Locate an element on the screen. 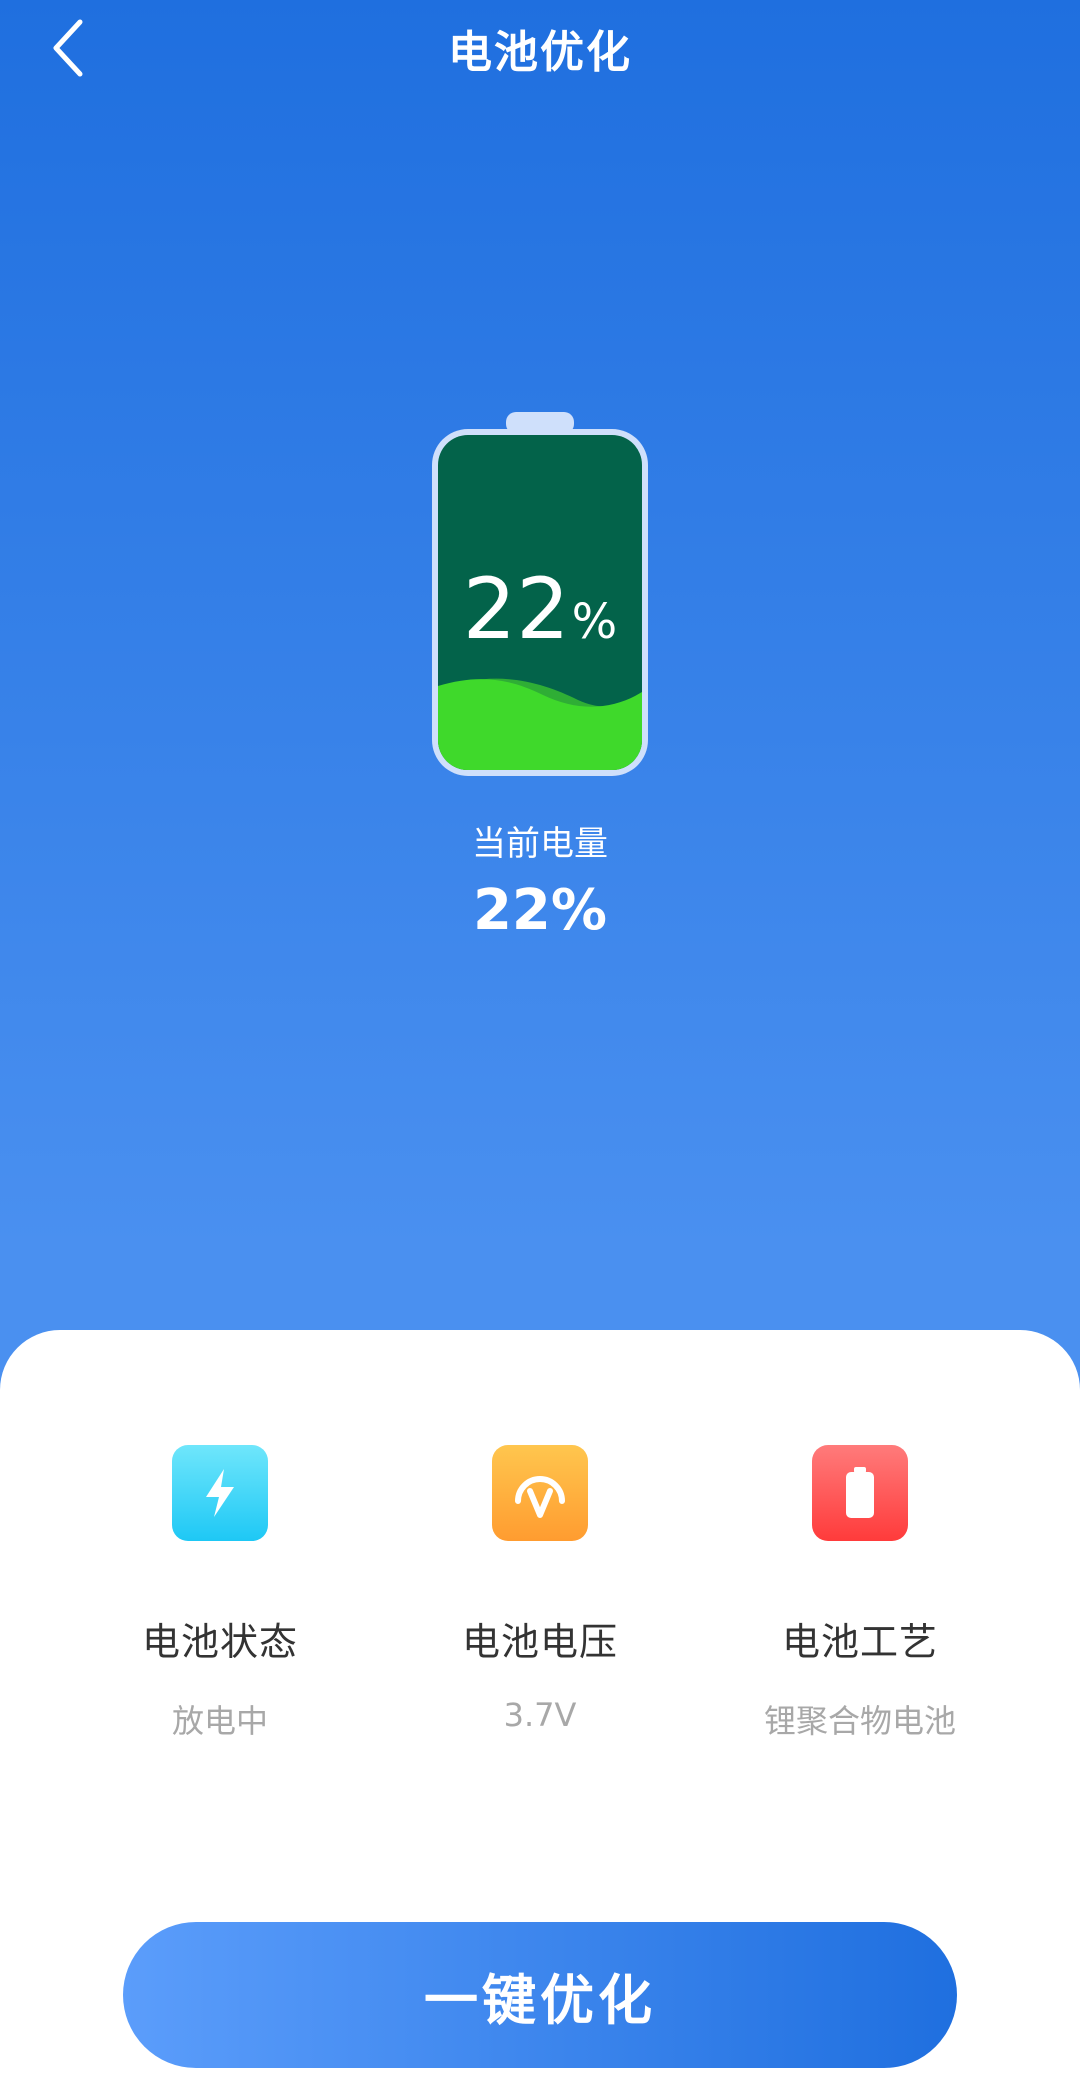  current-charge-value: 22% is located at coordinates (540, 910).